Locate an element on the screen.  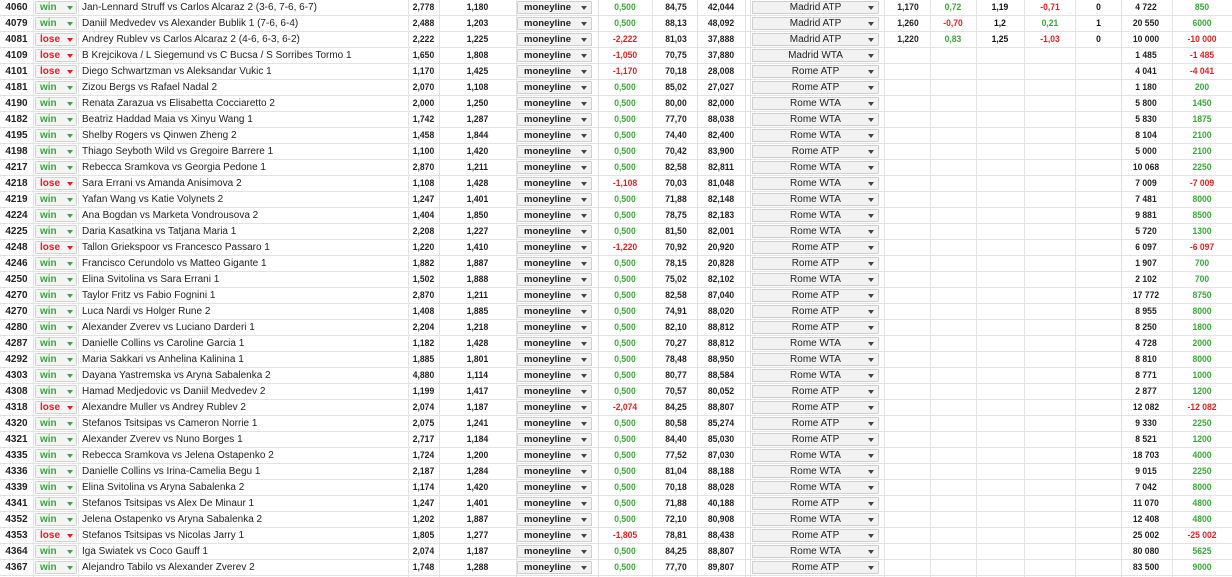
event-dropdown: Madrid ATP is located at coordinates (815, 7).